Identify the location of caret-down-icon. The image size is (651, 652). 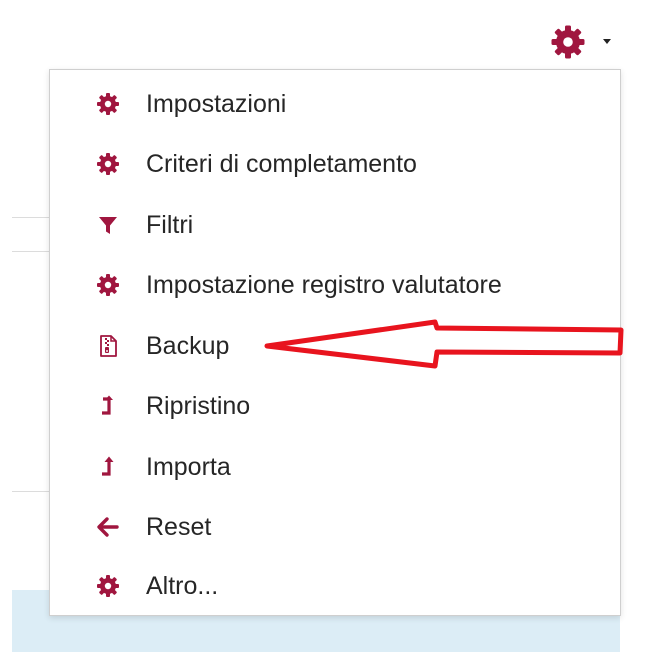
(607, 41).